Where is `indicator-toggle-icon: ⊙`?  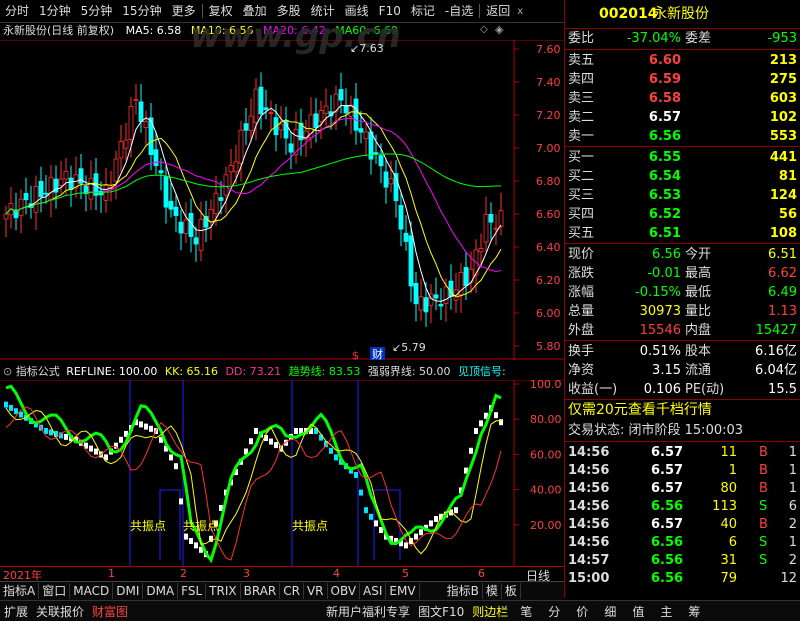 indicator-toggle-icon: ⊙ is located at coordinates (6, 371).